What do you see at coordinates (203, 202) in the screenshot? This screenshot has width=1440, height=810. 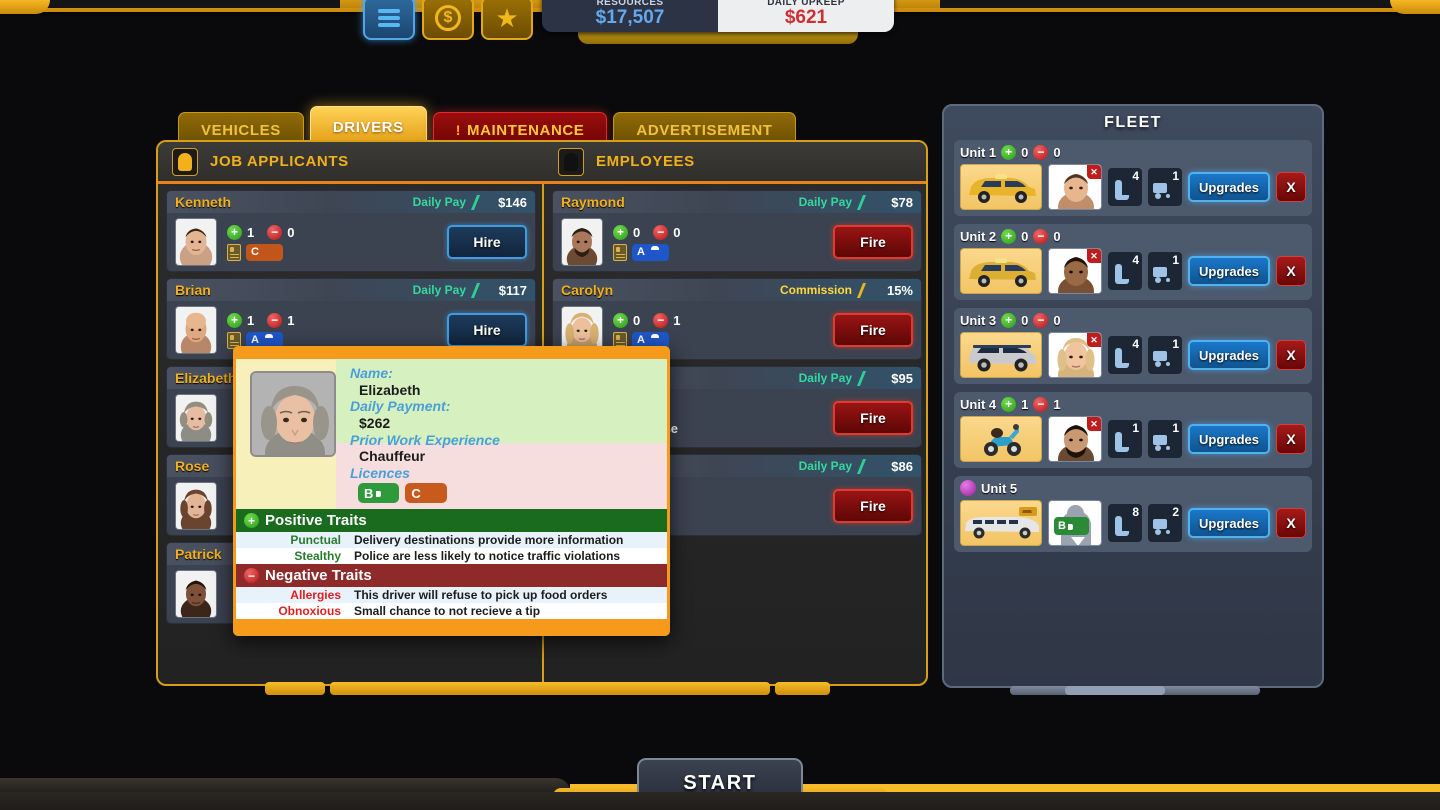 I see `applicant-name: Kenneth` at bounding box center [203, 202].